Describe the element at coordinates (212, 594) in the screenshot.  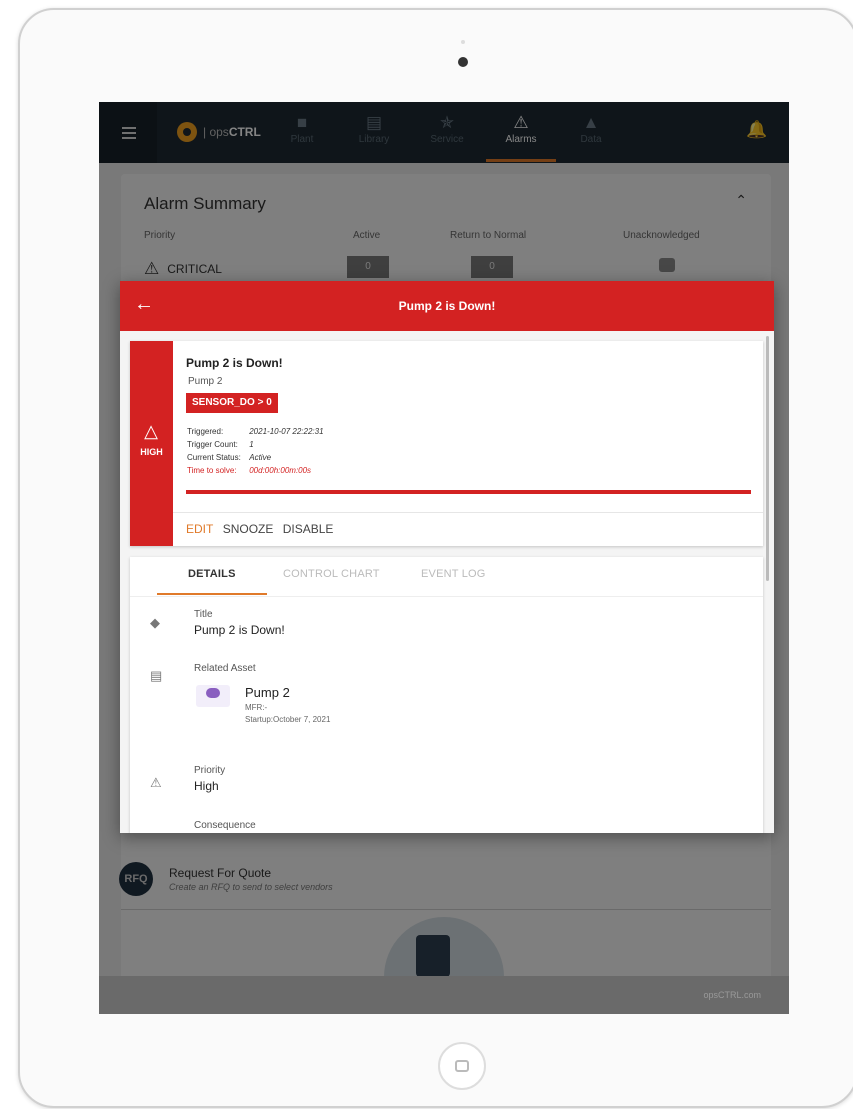
I see `active-tab-underline` at that location.